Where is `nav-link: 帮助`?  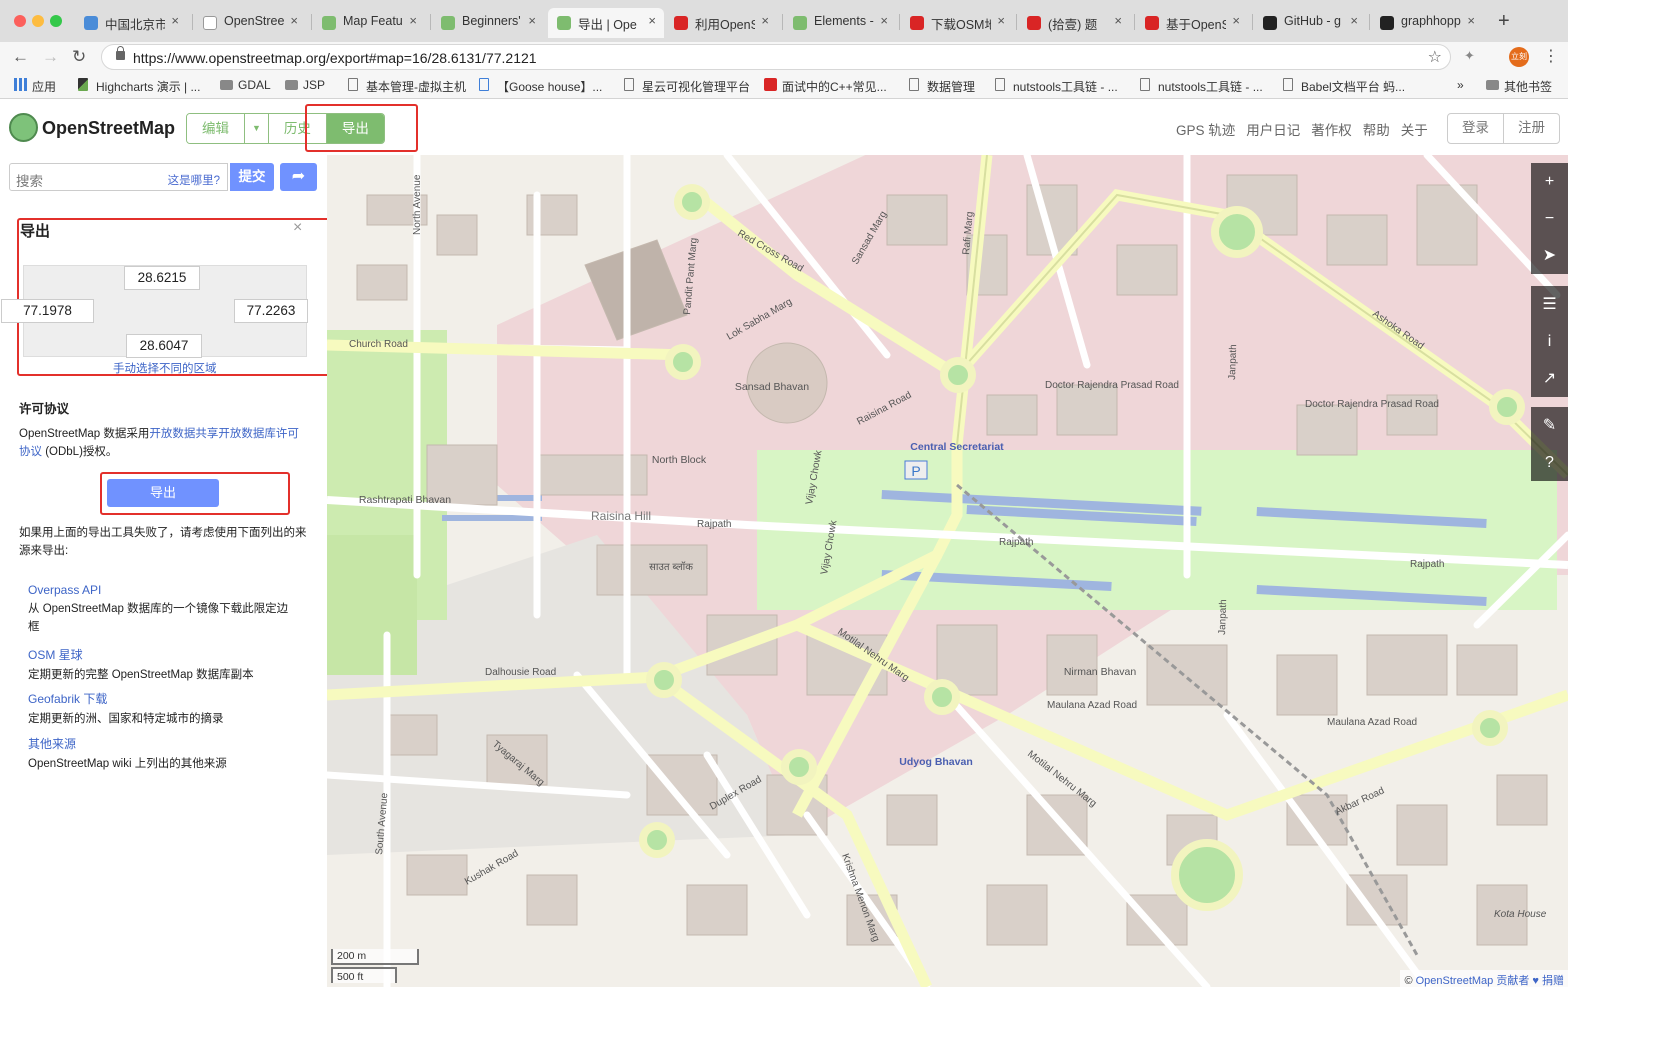
nav-link: 帮助 is located at coordinates (1376, 130).